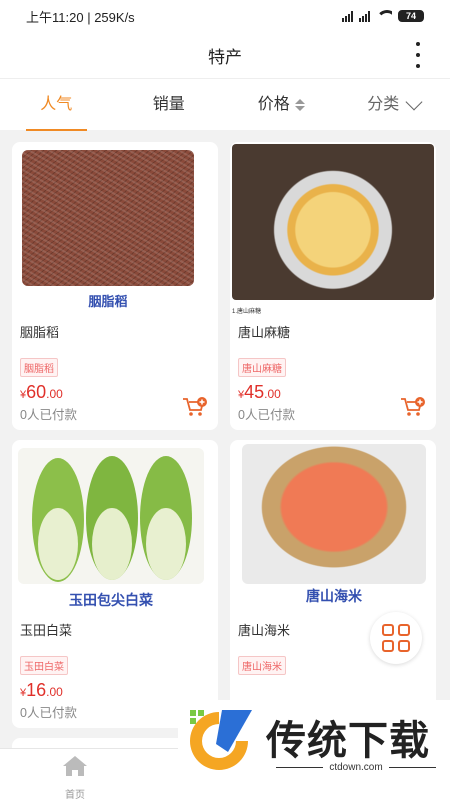 This screenshot has width=450, height=800. I want to click on image-caption: 胭脂稻, so click(108, 301).